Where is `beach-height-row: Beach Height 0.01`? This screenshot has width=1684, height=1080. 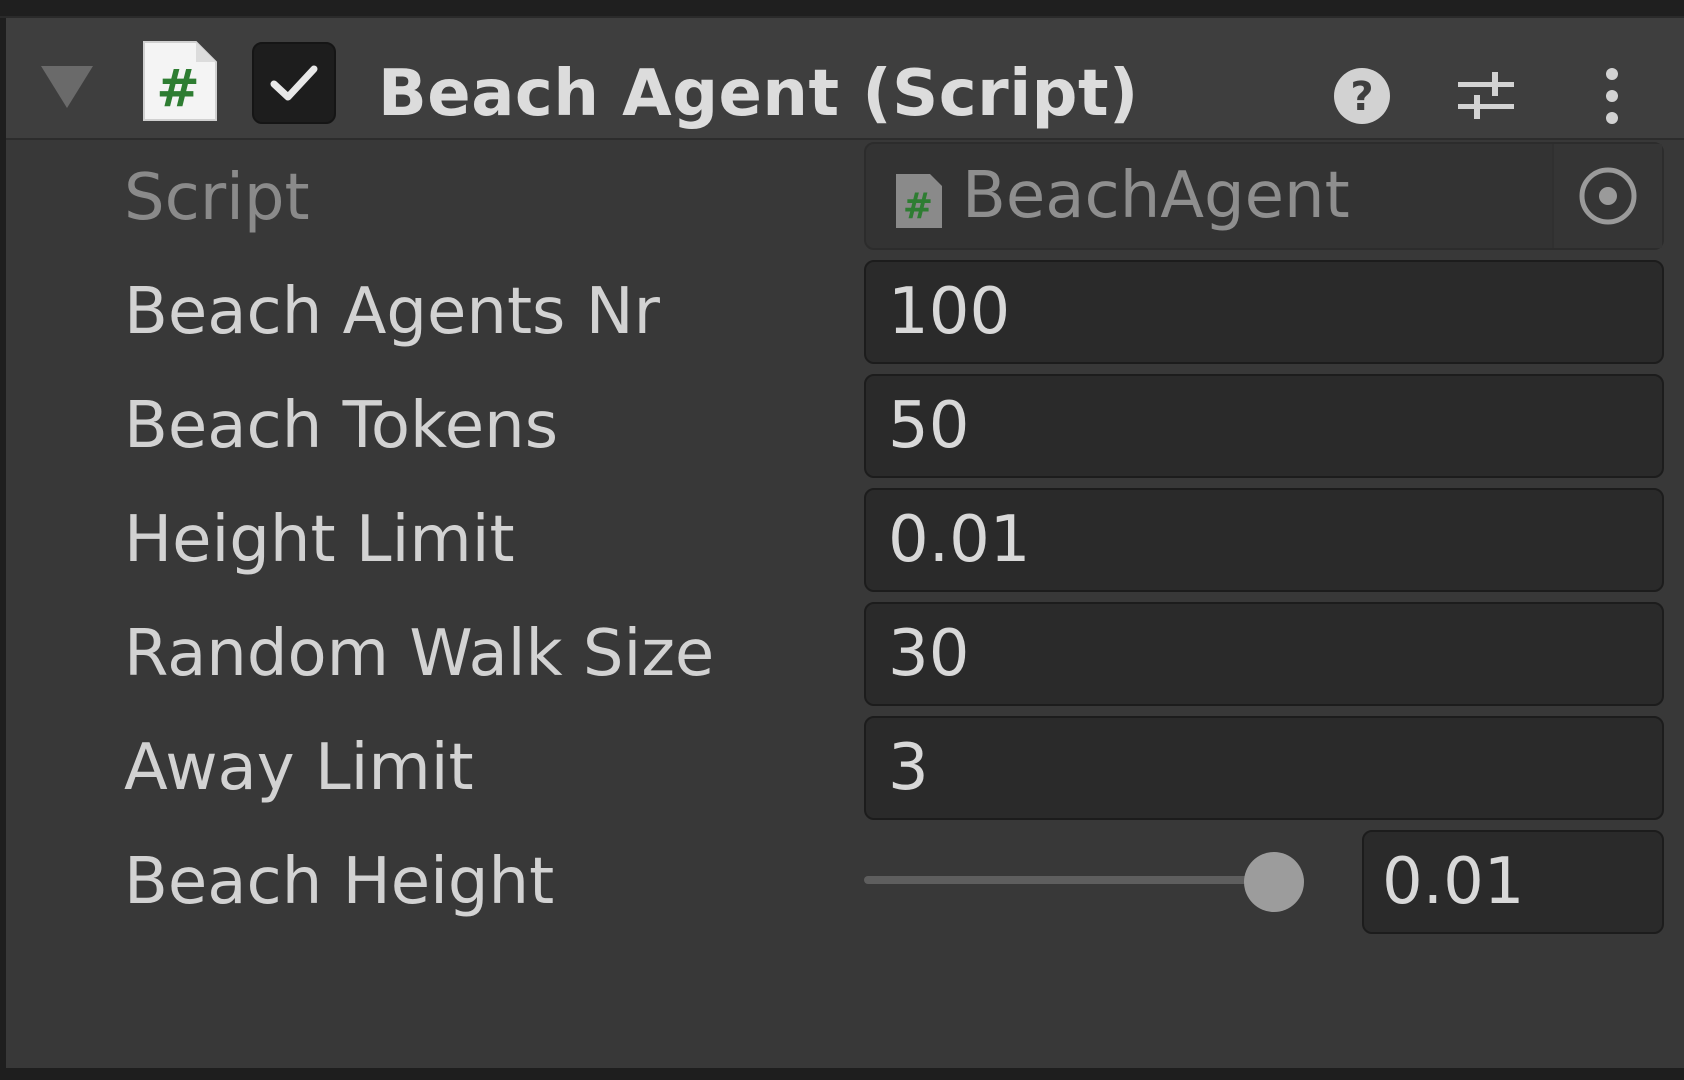 beach-height-row: Beach Height 0.01 is located at coordinates (845, 882).